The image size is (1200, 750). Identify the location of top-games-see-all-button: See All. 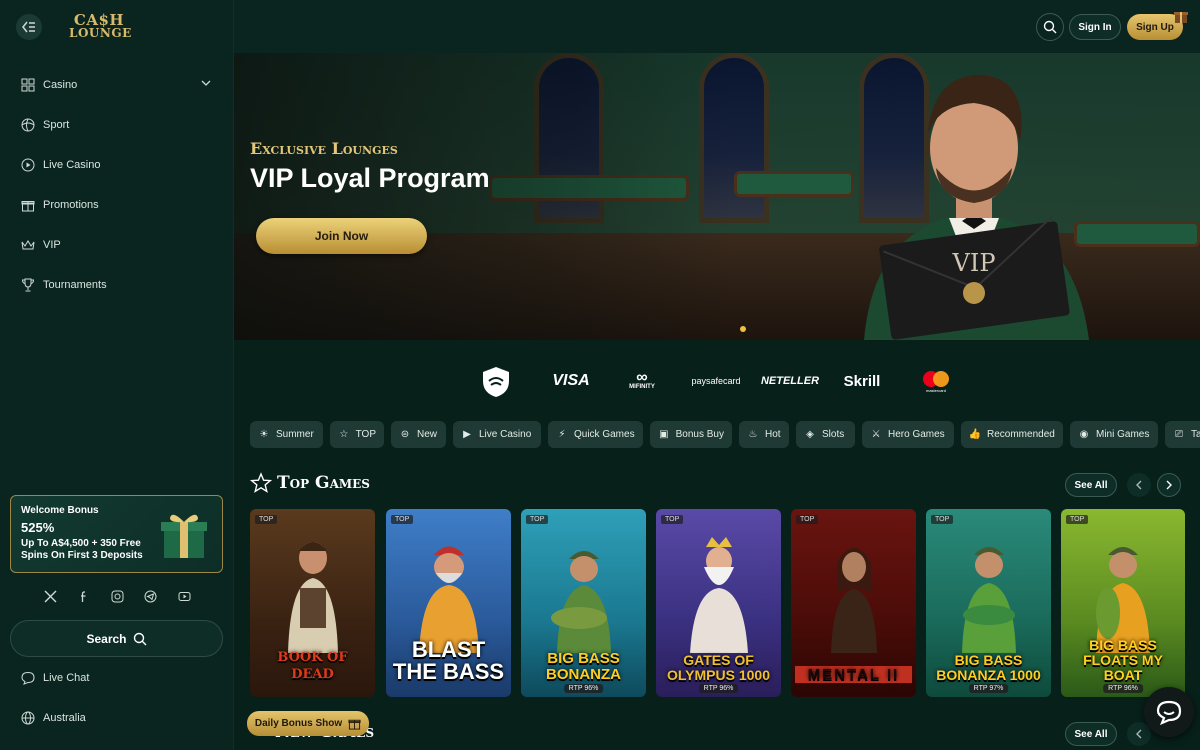
(1091, 485).